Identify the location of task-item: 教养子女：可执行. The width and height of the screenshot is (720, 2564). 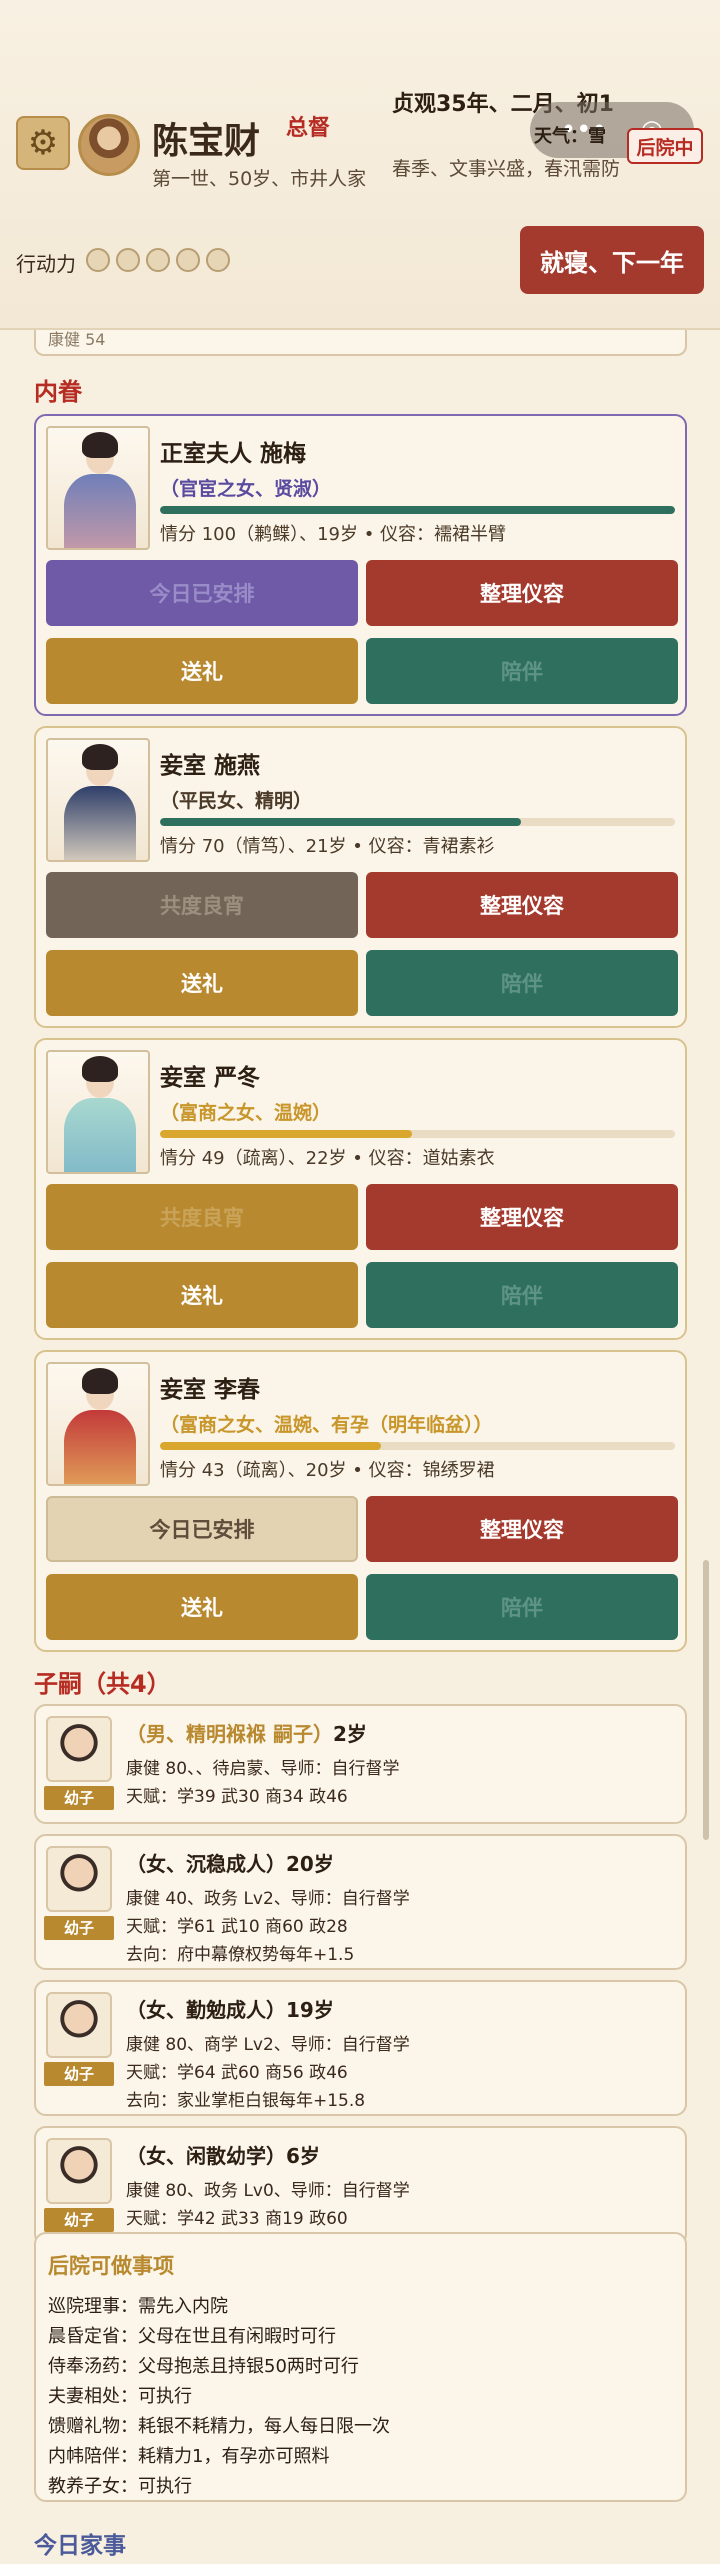
(120, 2486).